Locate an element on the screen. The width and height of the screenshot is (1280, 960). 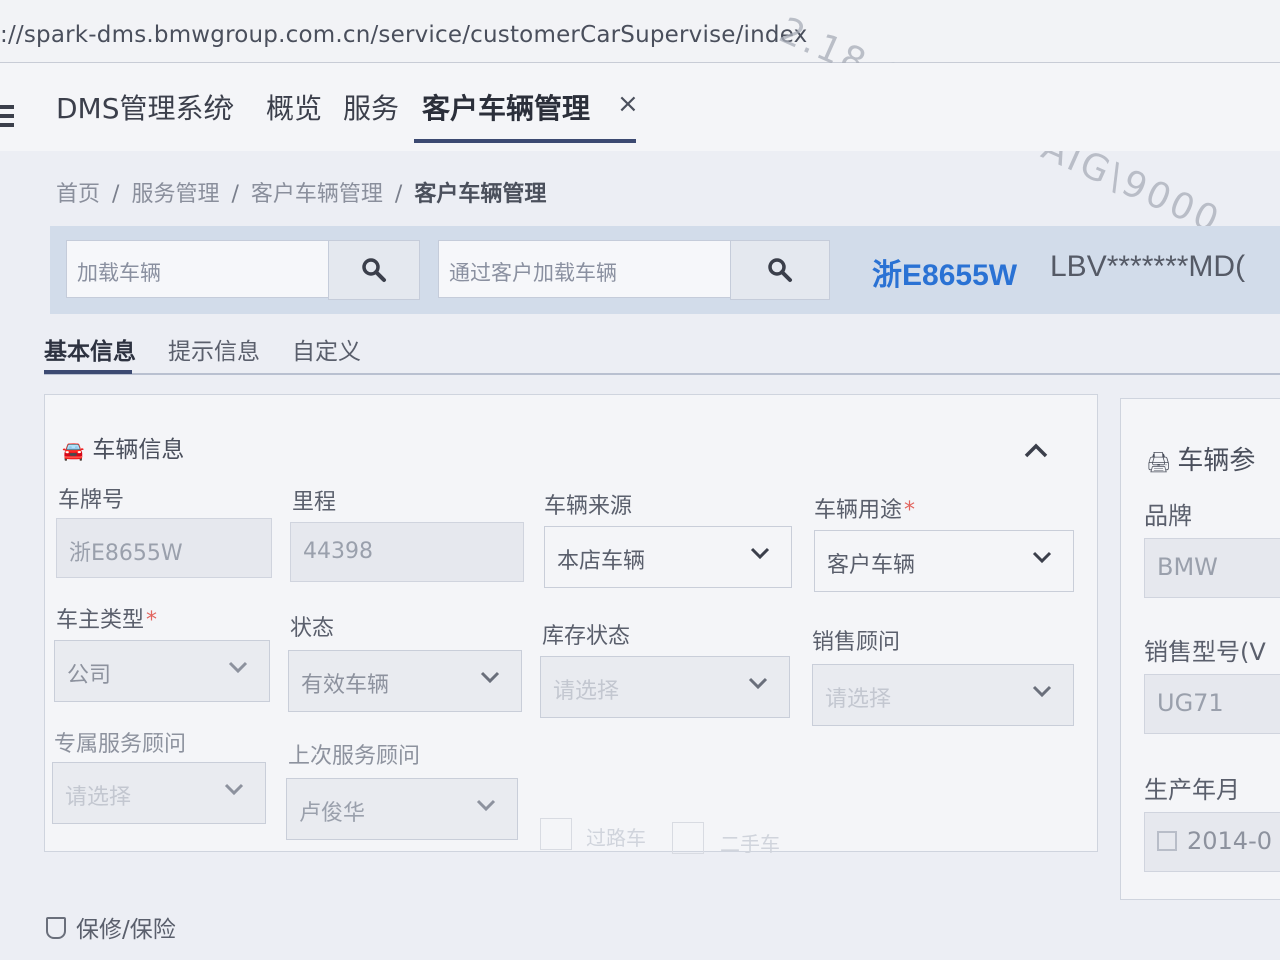
vehicle-info-title-text: 车辆信息 is located at coordinates (138, 450).